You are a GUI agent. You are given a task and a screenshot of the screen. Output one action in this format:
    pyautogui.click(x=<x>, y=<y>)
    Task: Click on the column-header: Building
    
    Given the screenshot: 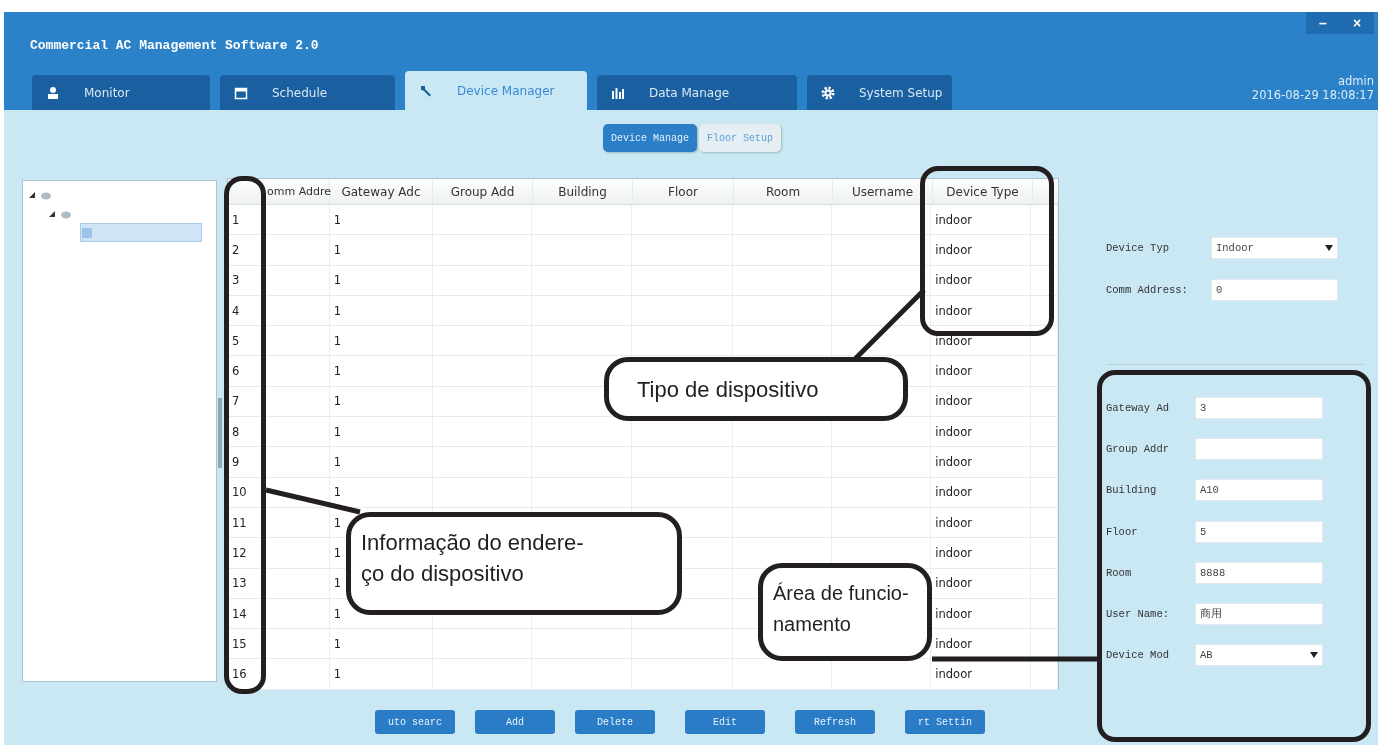 What is the action you would take?
    pyautogui.click(x=583, y=191)
    